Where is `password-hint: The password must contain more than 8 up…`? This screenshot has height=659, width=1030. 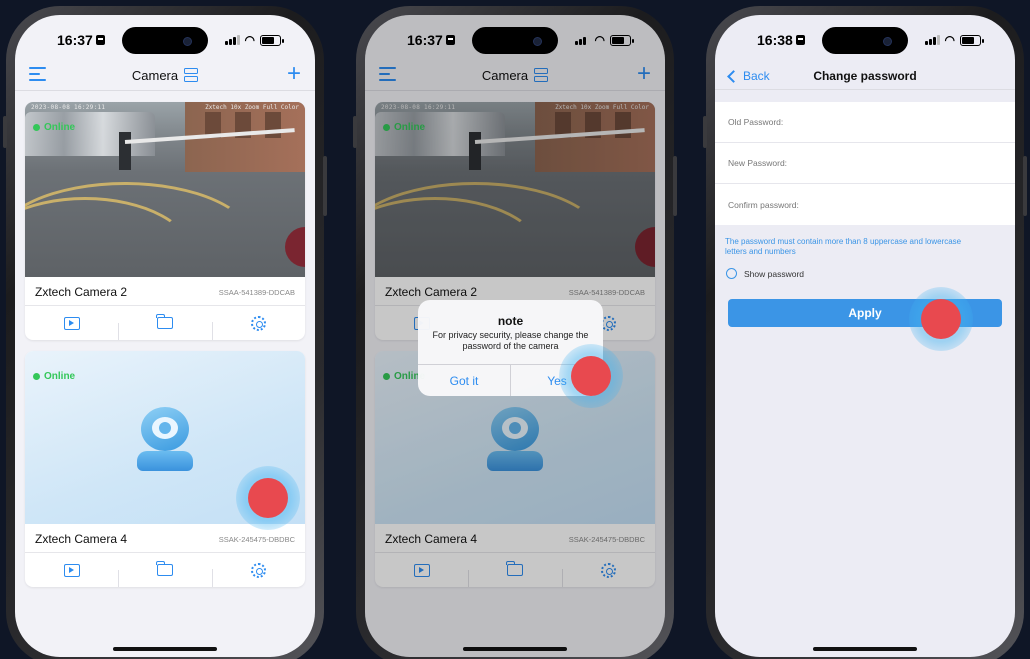
password-hint: The password must contain more than 8 up… is located at coordinates (843, 246).